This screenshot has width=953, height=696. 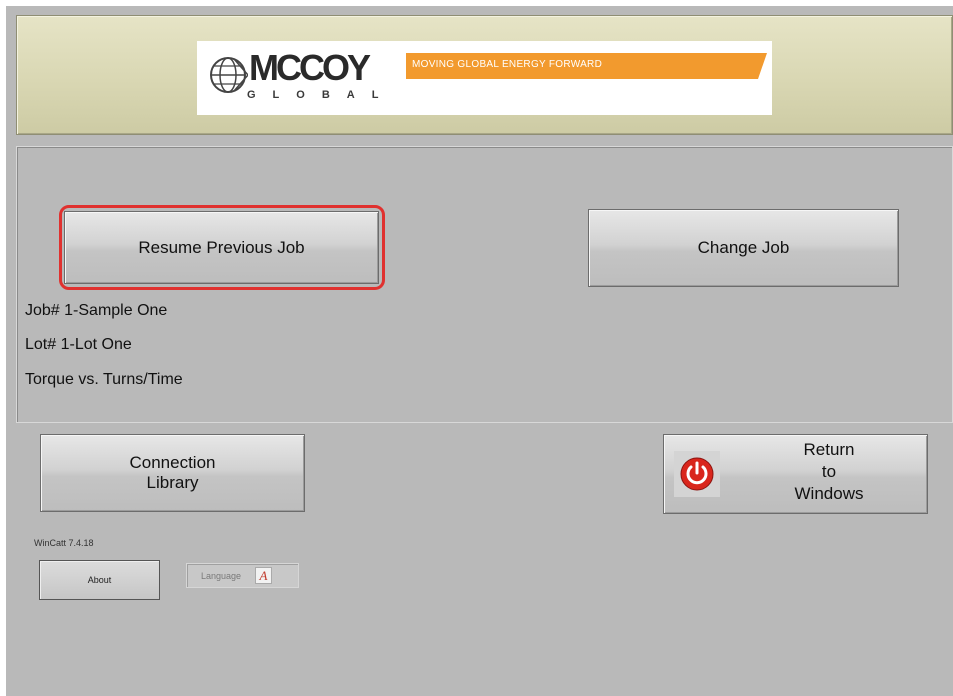 What do you see at coordinates (697, 474) in the screenshot?
I see `power-icon` at bounding box center [697, 474].